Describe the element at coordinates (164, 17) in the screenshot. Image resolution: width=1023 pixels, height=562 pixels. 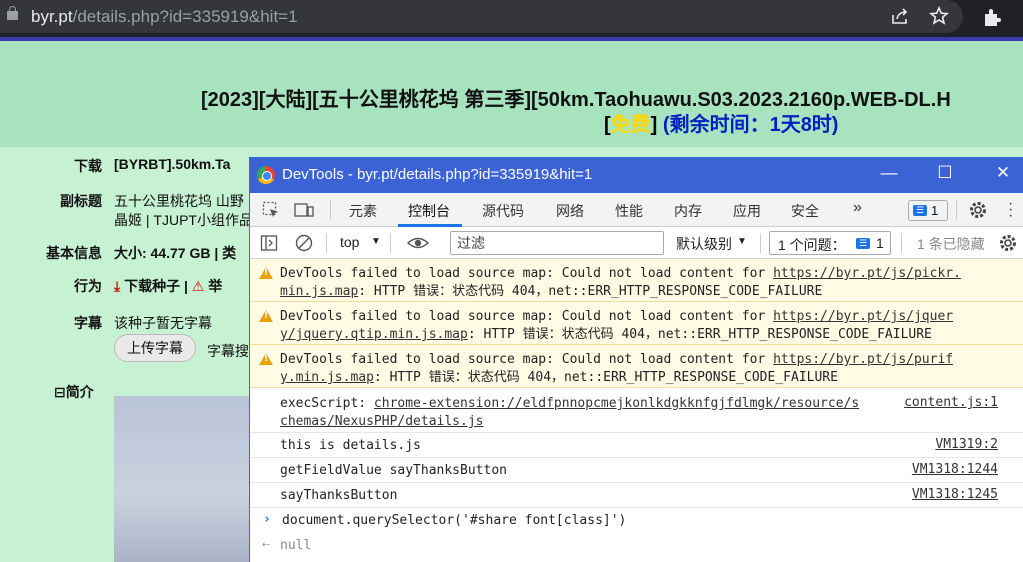
I see `url-text: byr.pt/details.php?id=335919&hit=1` at that location.